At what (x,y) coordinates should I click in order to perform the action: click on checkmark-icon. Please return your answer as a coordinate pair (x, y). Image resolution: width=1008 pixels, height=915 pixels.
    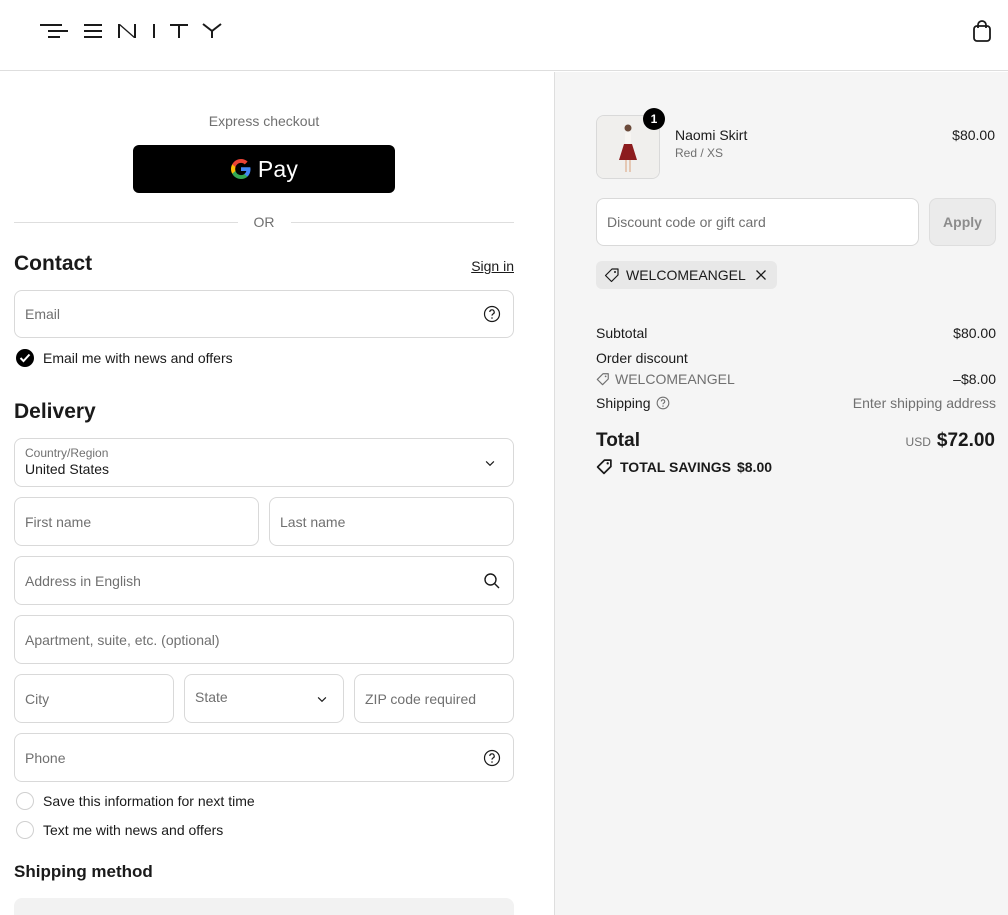
    Looking at the image, I should click on (25, 358).